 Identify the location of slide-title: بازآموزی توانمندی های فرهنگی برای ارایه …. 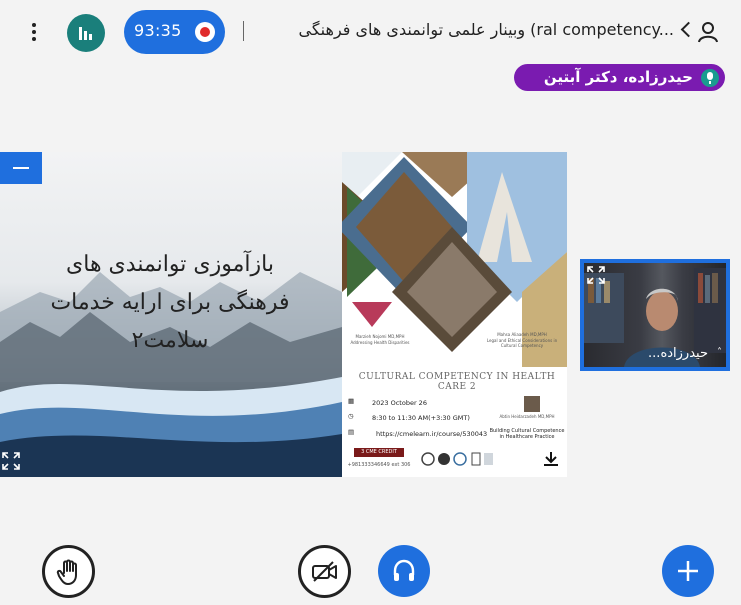
(170, 303).